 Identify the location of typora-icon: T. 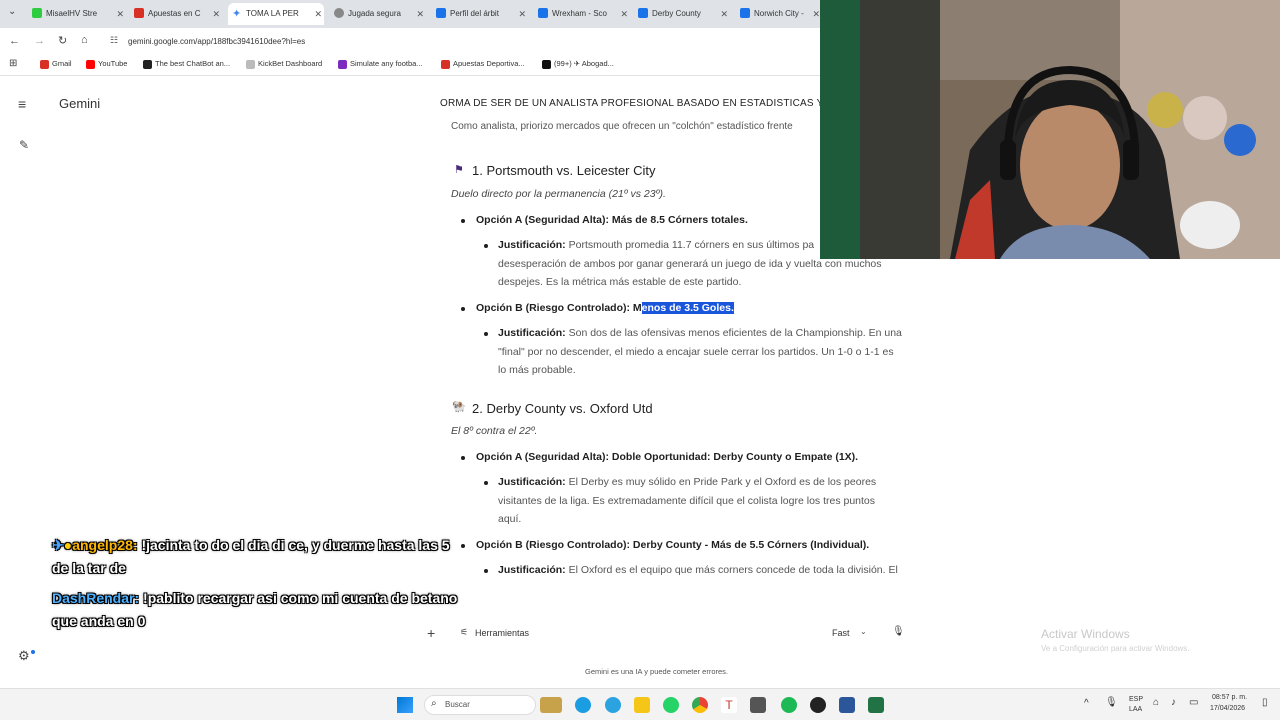
(729, 705).